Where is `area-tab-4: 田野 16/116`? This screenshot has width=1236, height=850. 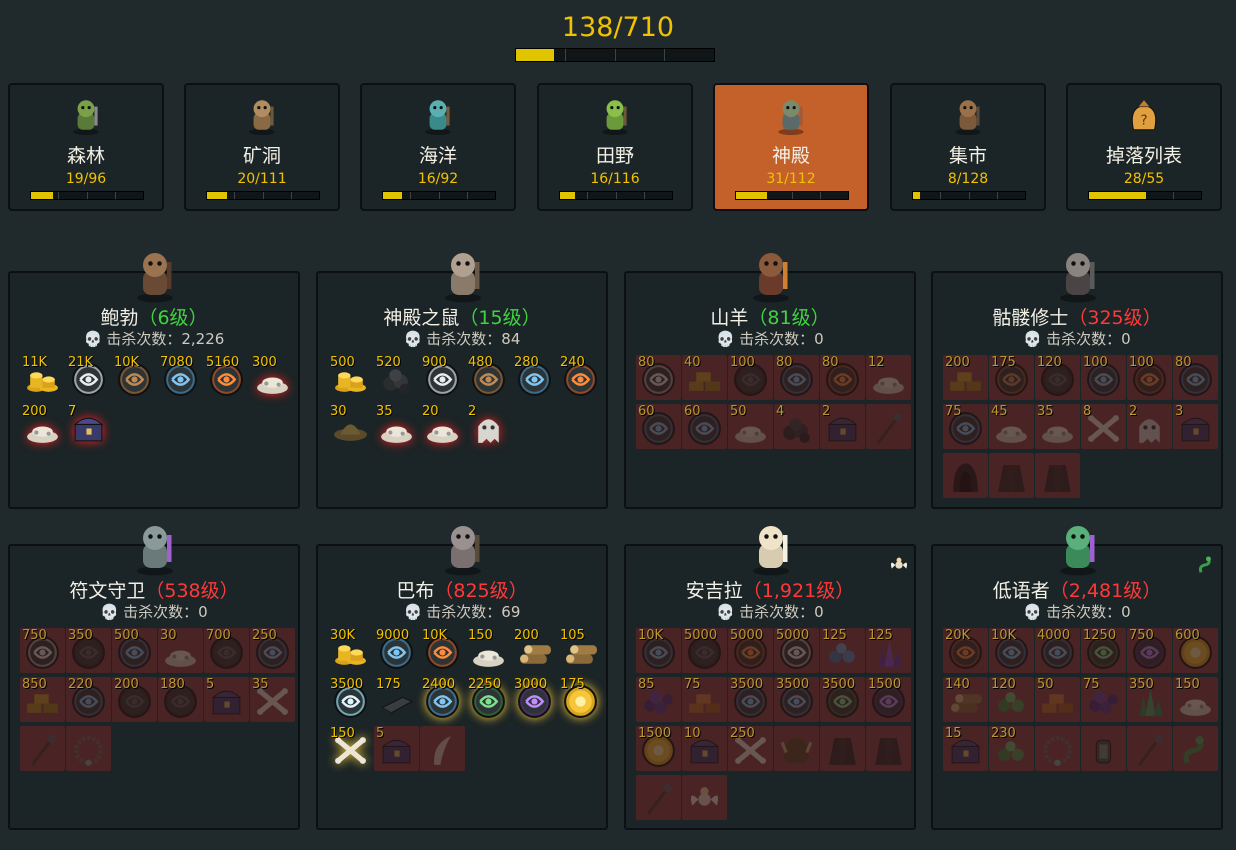
area-tab-4: 田野 16/116 is located at coordinates (615, 147).